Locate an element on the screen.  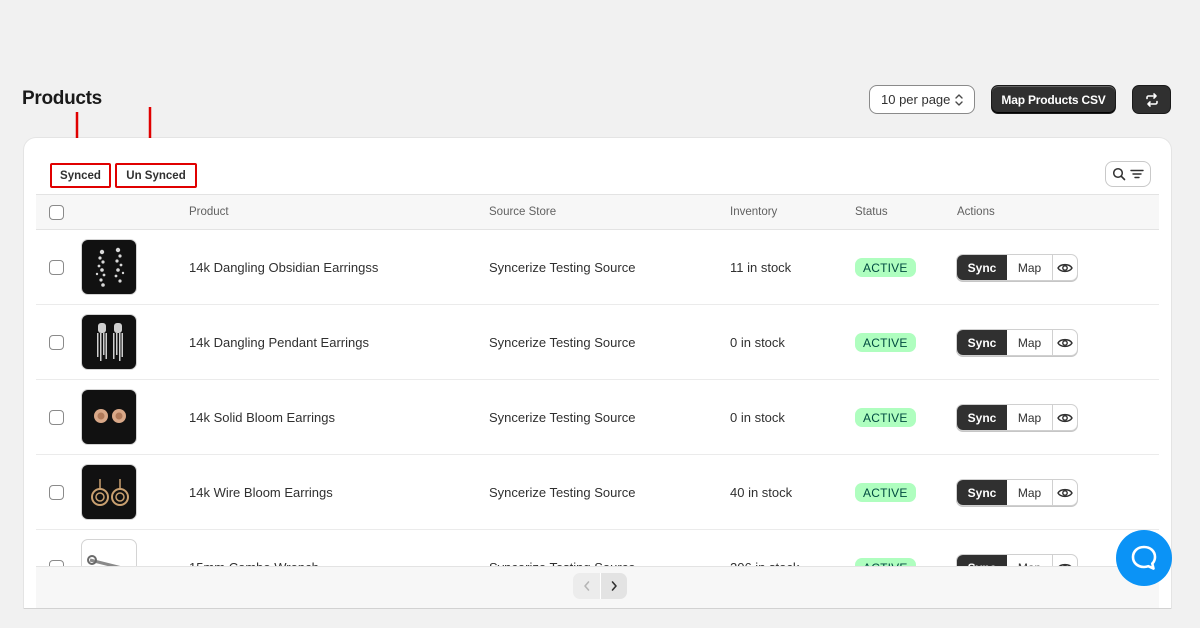
inventory: 11 in stock is located at coordinates (761, 267).